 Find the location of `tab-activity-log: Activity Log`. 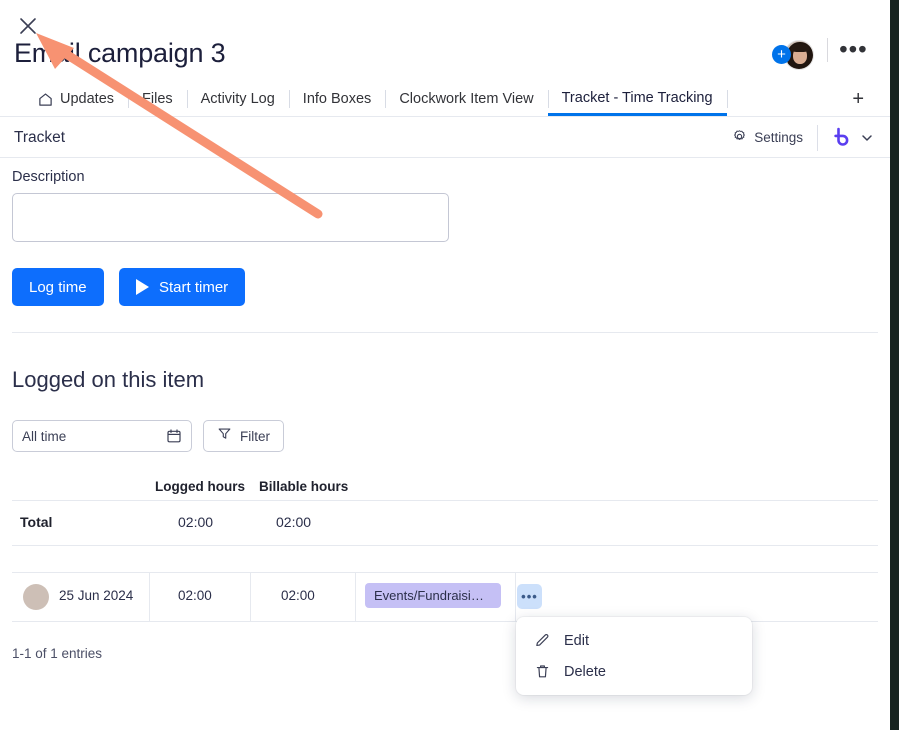

tab-activity-log: Activity Log is located at coordinates (237, 99).